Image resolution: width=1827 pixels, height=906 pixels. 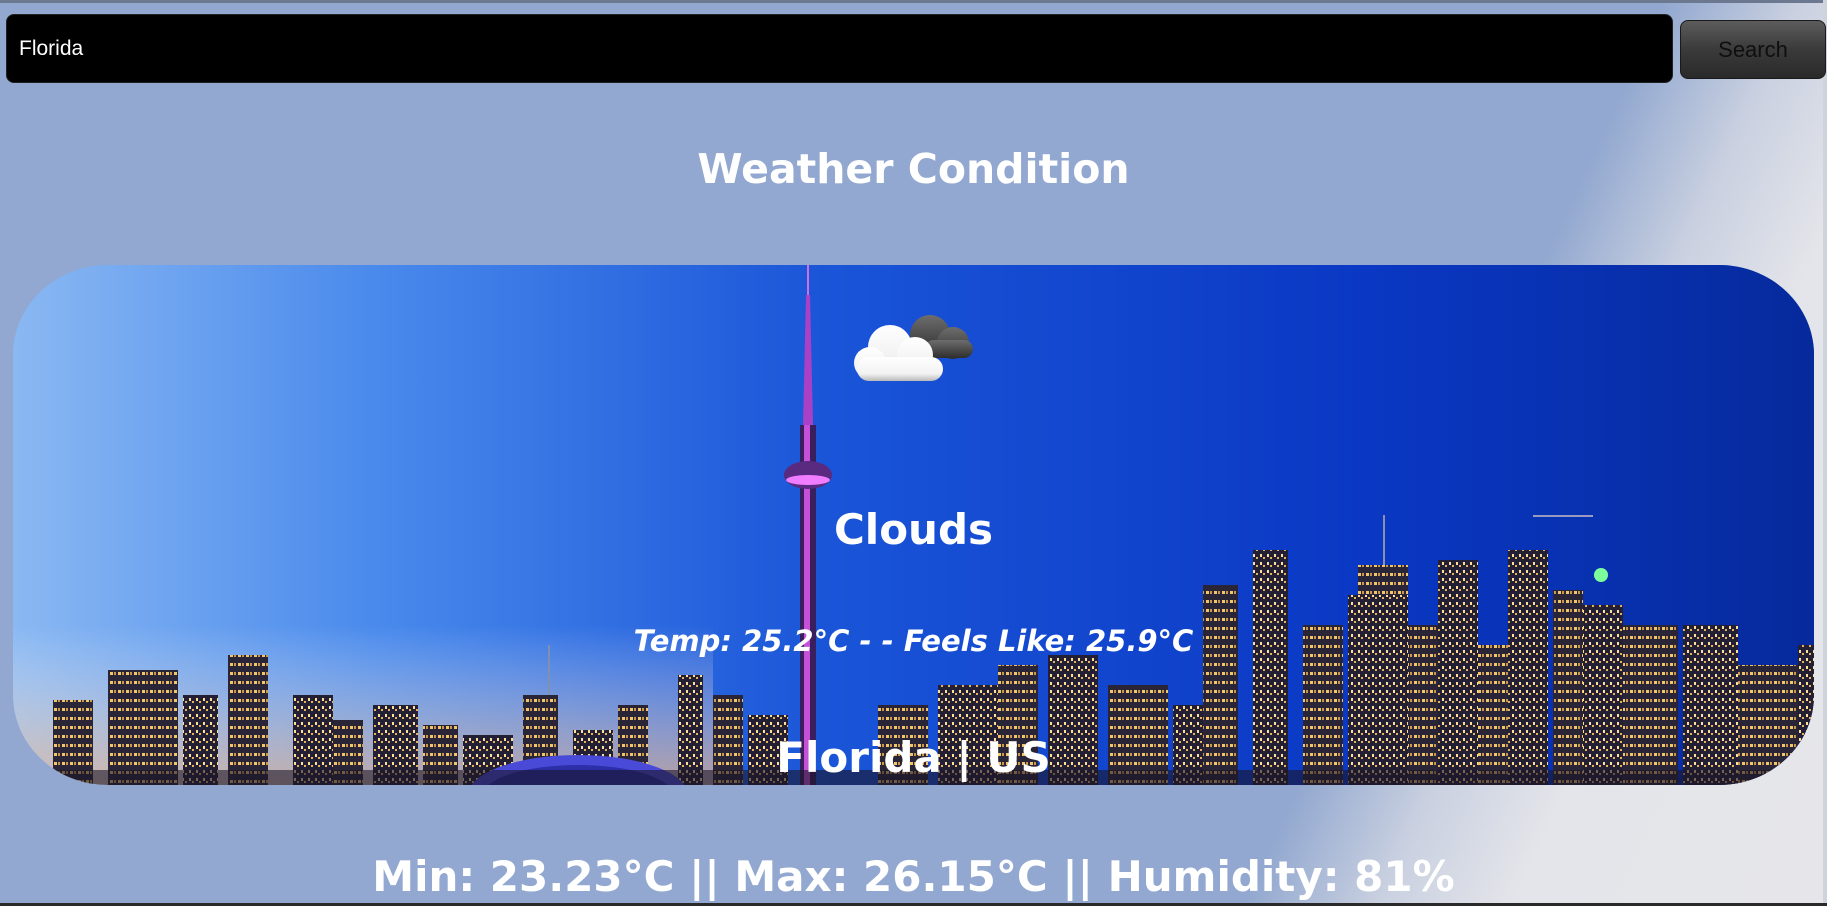 What do you see at coordinates (913, 529) in the screenshot?
I see `weather-condition: Clouds` at bounding box center [913, 529].